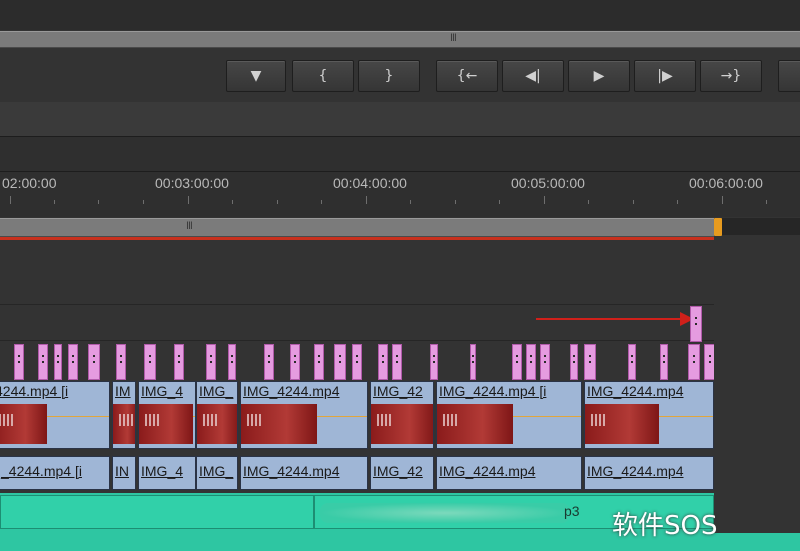  Describe the element at coordinates (256, 76) in the screenshot. I see `add-marker-button: ▼` at that location.